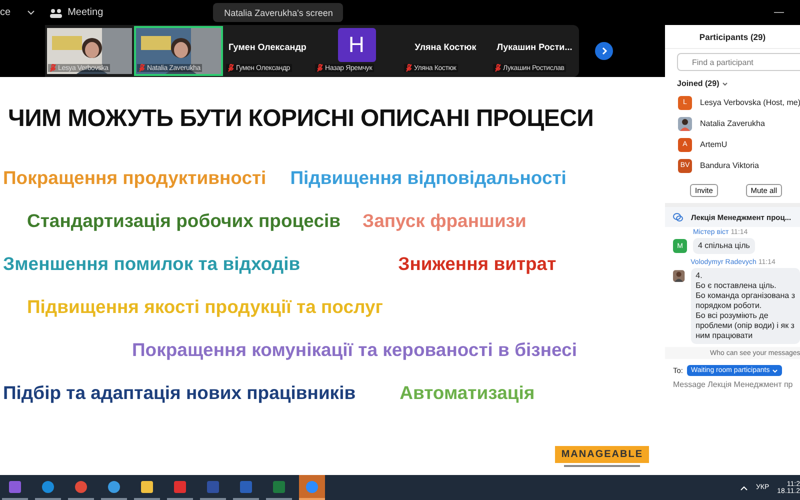 The image size is (800, 500). What do you see at coordinates (744, 487) in the screenshot?
I see `chevron-up-icon` at bounding box center [744, 487].